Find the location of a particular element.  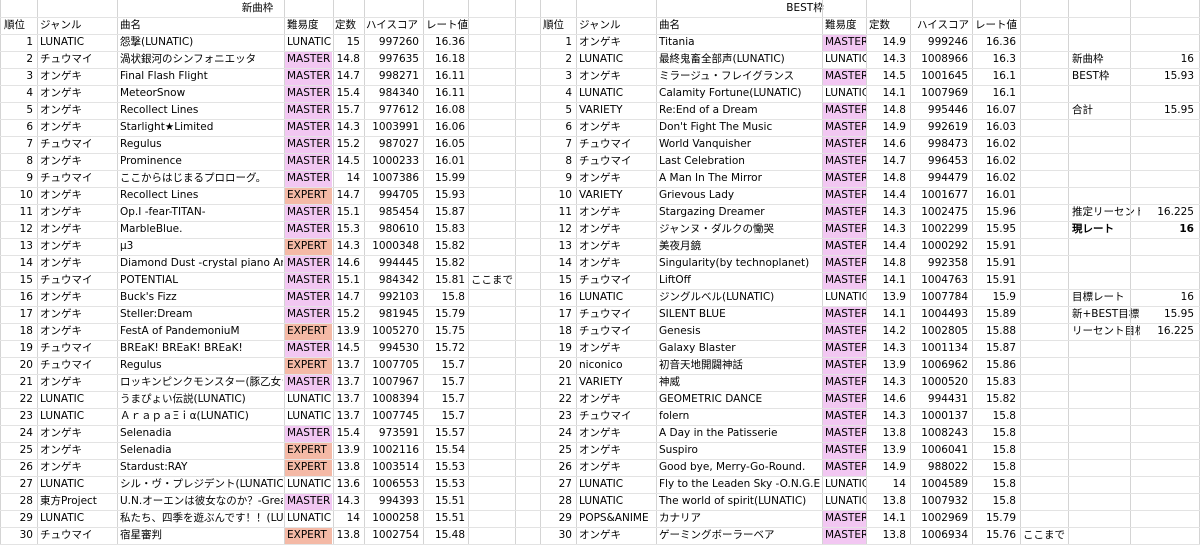

best-rate-cell: 15.88 is located at coordinates (996, 331).